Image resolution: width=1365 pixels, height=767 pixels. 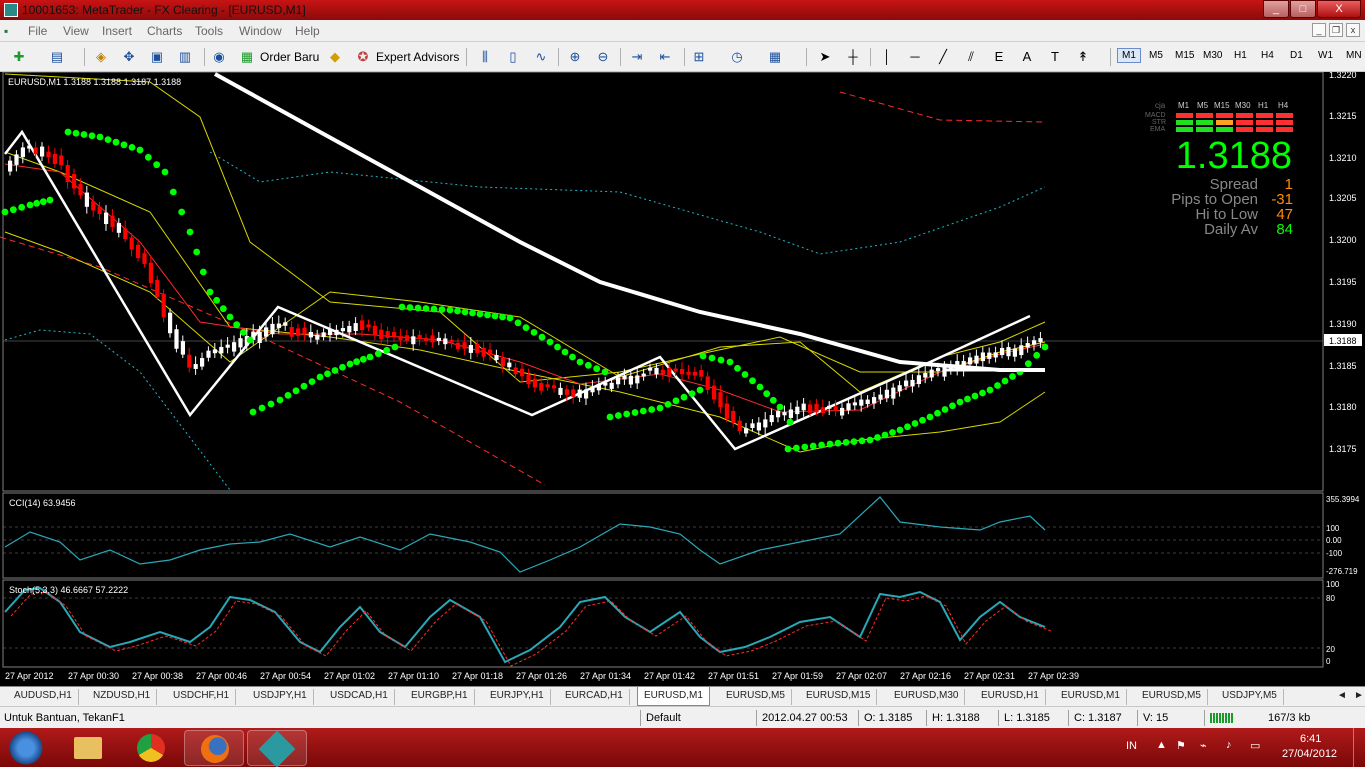 I want to click on menu-charts: Charts, so click(x=164, y=31).